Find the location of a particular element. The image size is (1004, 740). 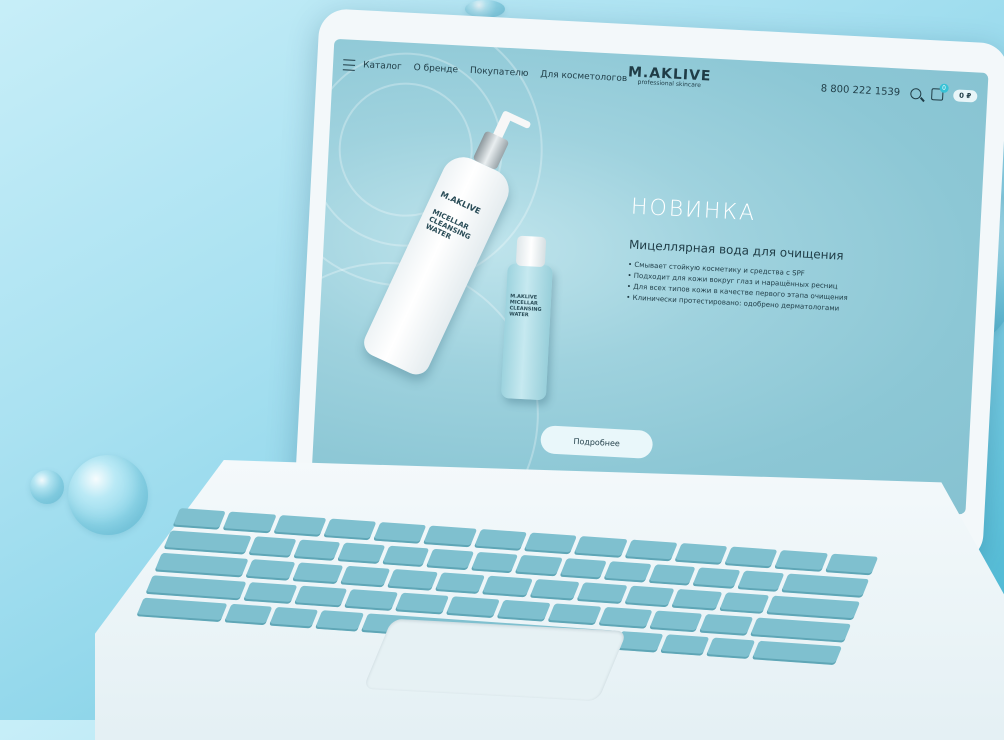

brand-logo: M.AKLIVE professional skincare is located at coordinates (669, 76).